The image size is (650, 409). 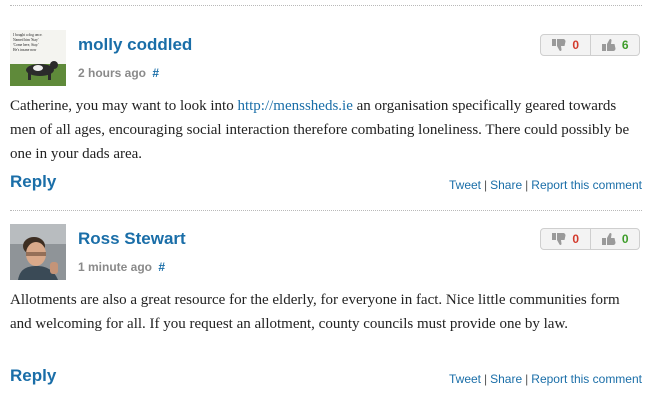 I want to click on avatar-image, so click(x=38, y=252).